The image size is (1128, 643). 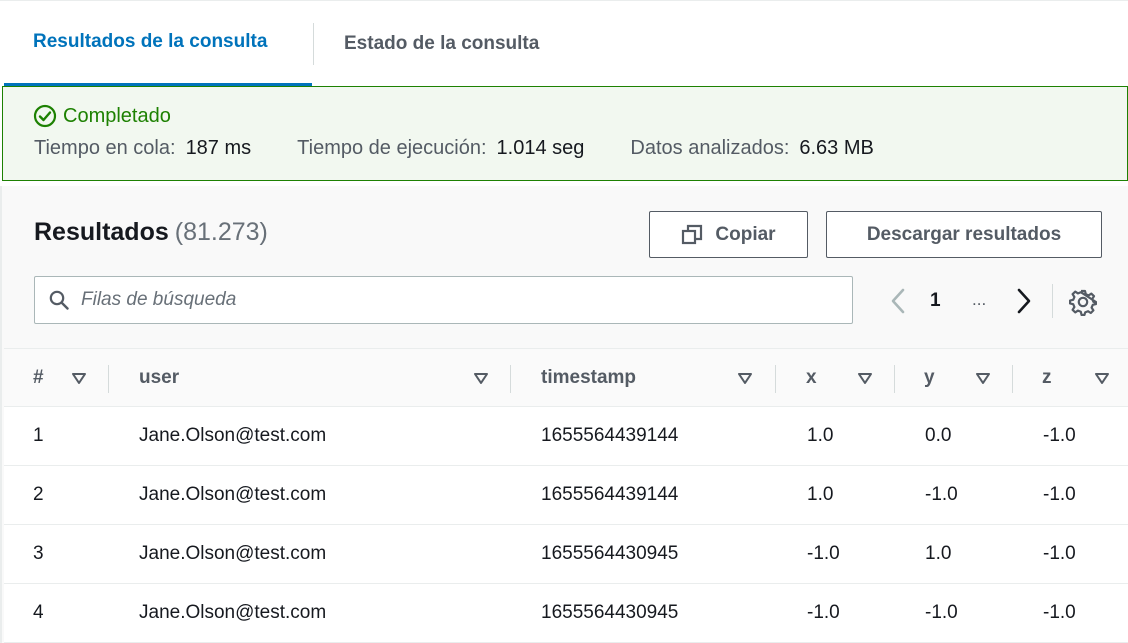 I want to click on status-indicator: Completado, so click(x=102, y=116).